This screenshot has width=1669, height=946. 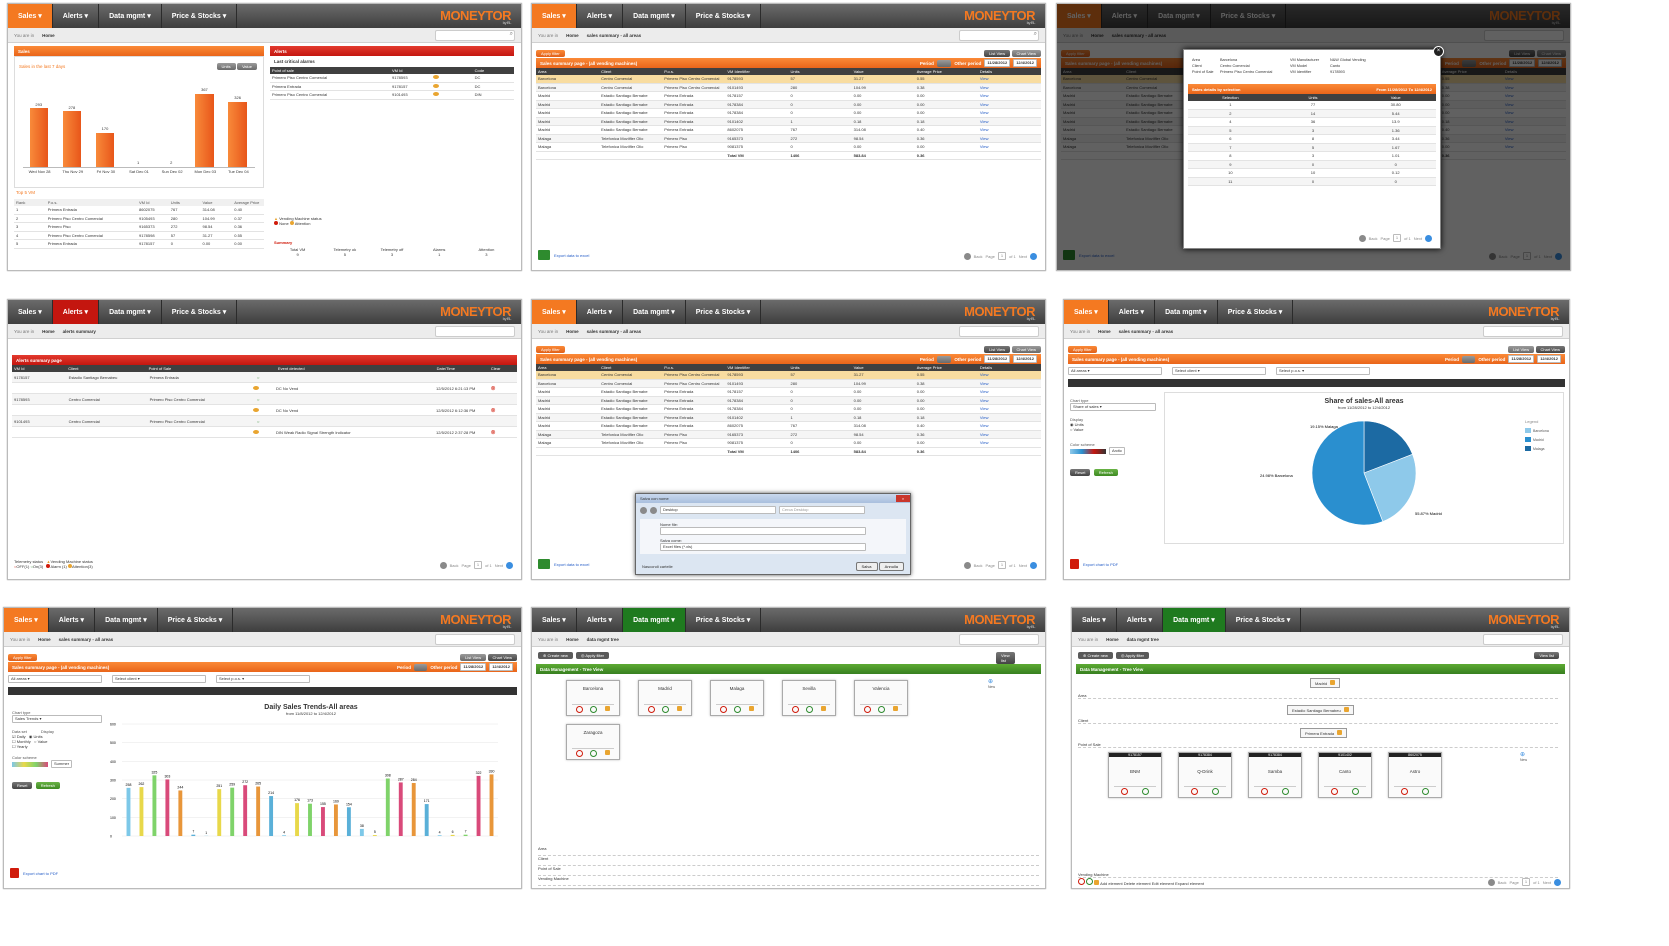 What do you see at coordinates (756, 367) in the screenshot?
I see `column-header: VM Identifier` at bounding box center [756, 367].